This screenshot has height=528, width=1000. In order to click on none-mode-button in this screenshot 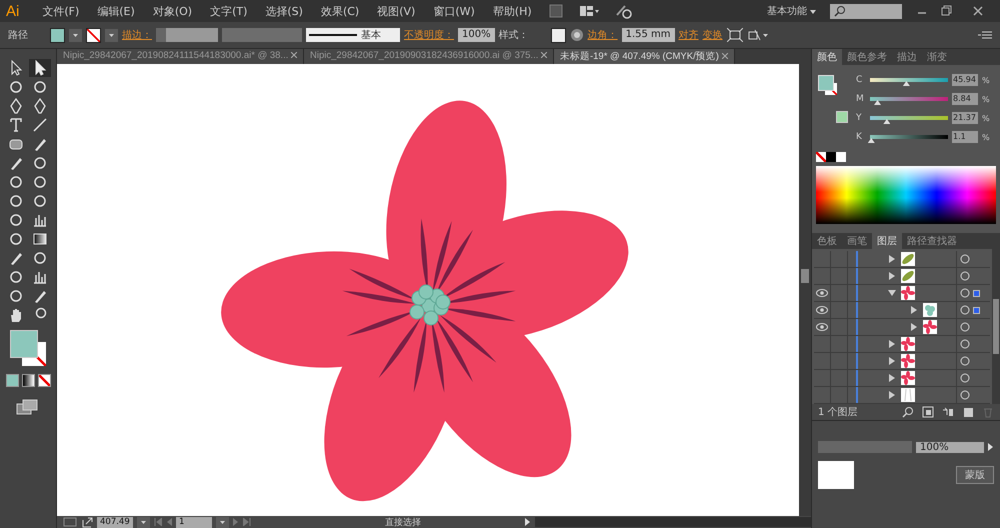, I will do `click(44, 380)`.